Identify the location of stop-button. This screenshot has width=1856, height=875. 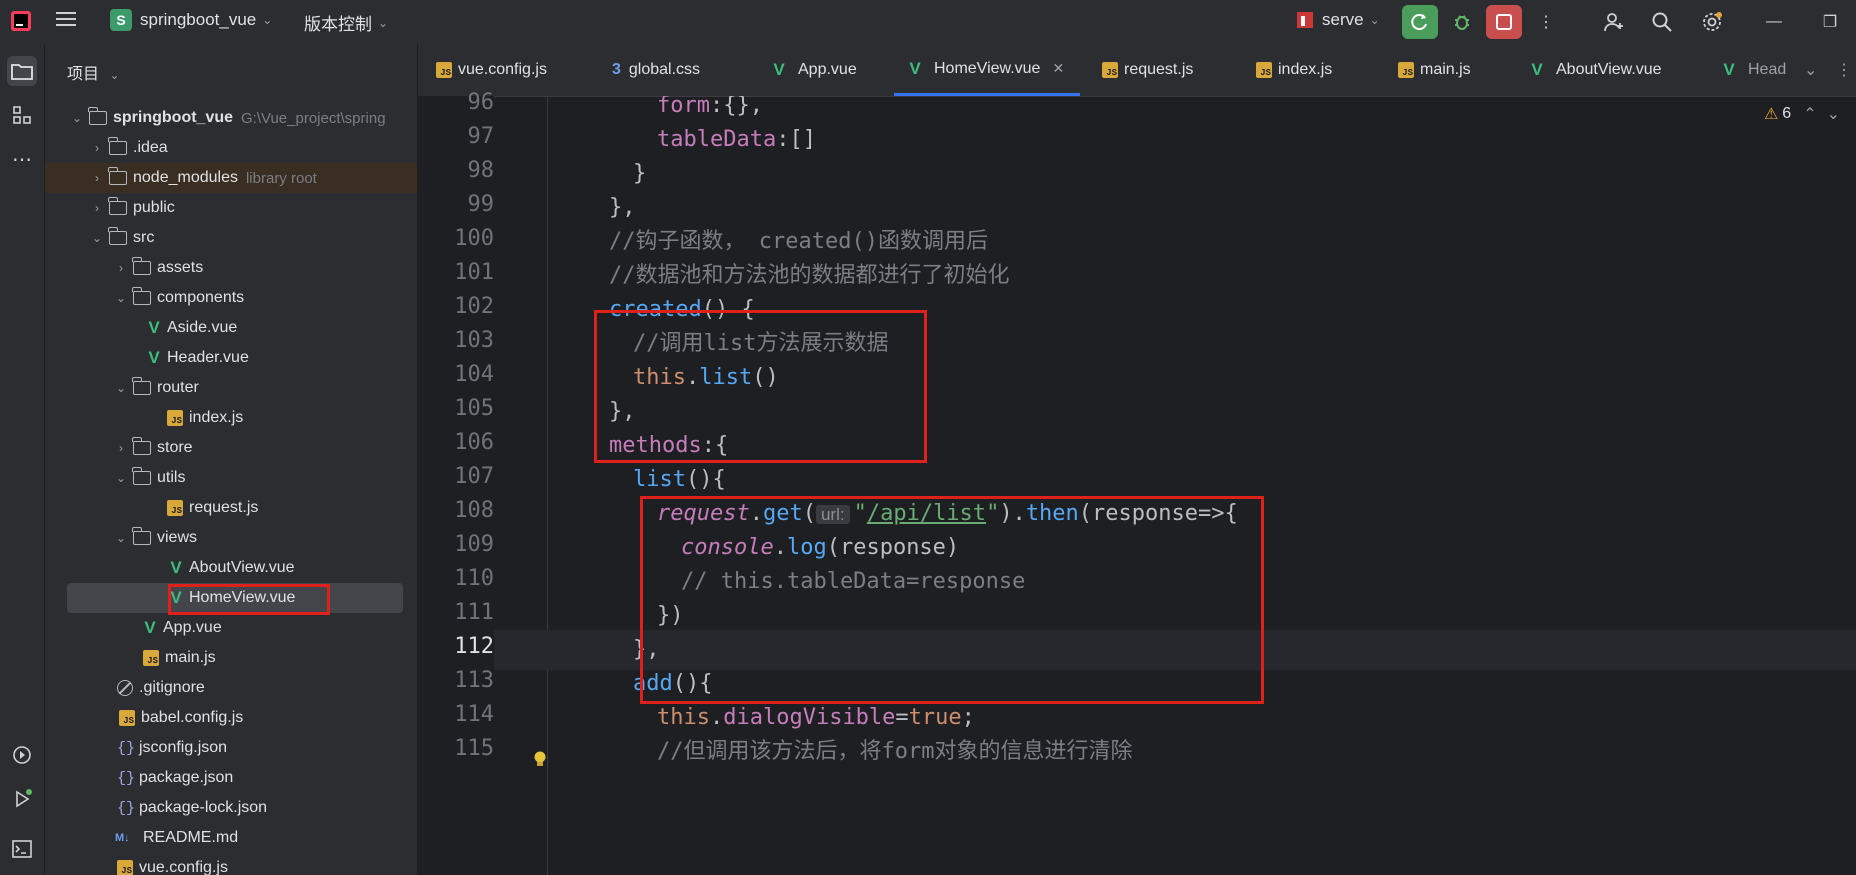
(1504, 22).